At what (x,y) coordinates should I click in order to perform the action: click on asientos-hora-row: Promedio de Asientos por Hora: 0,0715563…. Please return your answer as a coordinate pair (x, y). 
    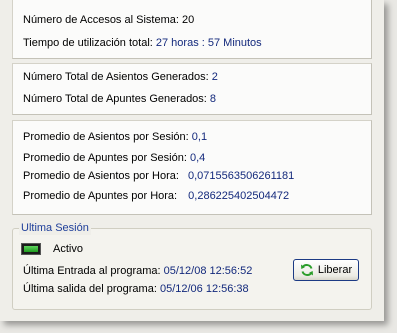
    Looking at the image, I should click on (158, 176).